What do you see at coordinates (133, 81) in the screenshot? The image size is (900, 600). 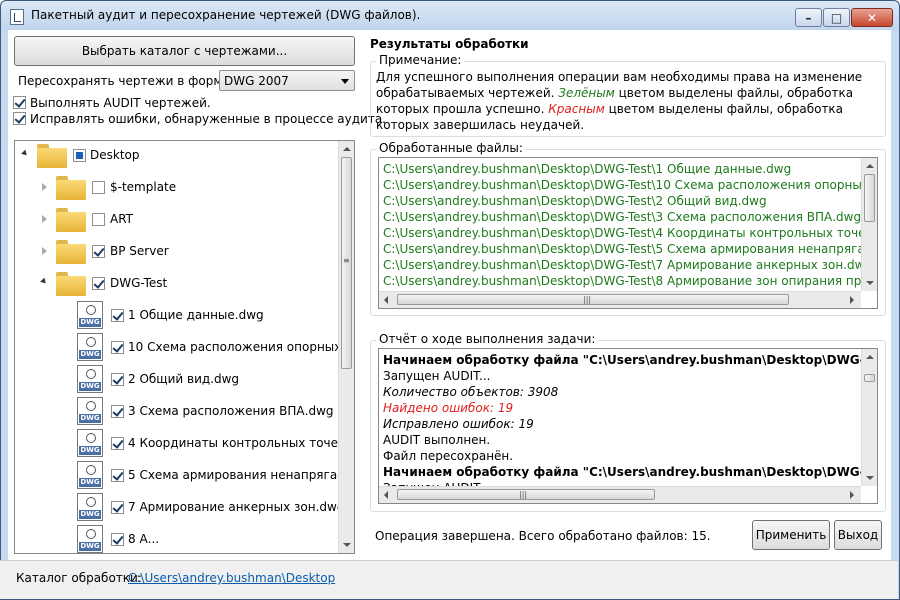 I see `format-label: Пересохранять чертежи в формате:` at bounding box center [133, 81].